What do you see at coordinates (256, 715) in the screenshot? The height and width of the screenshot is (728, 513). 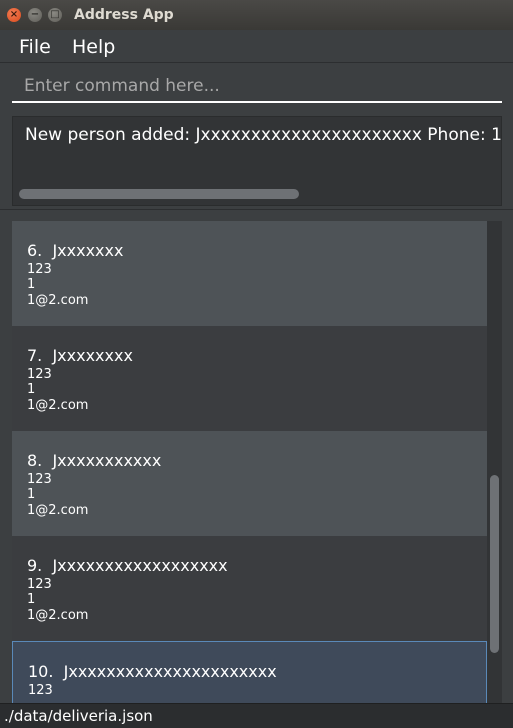 I see `status-bar: ./data/deliveria.json` at bounding box center [256, 715].